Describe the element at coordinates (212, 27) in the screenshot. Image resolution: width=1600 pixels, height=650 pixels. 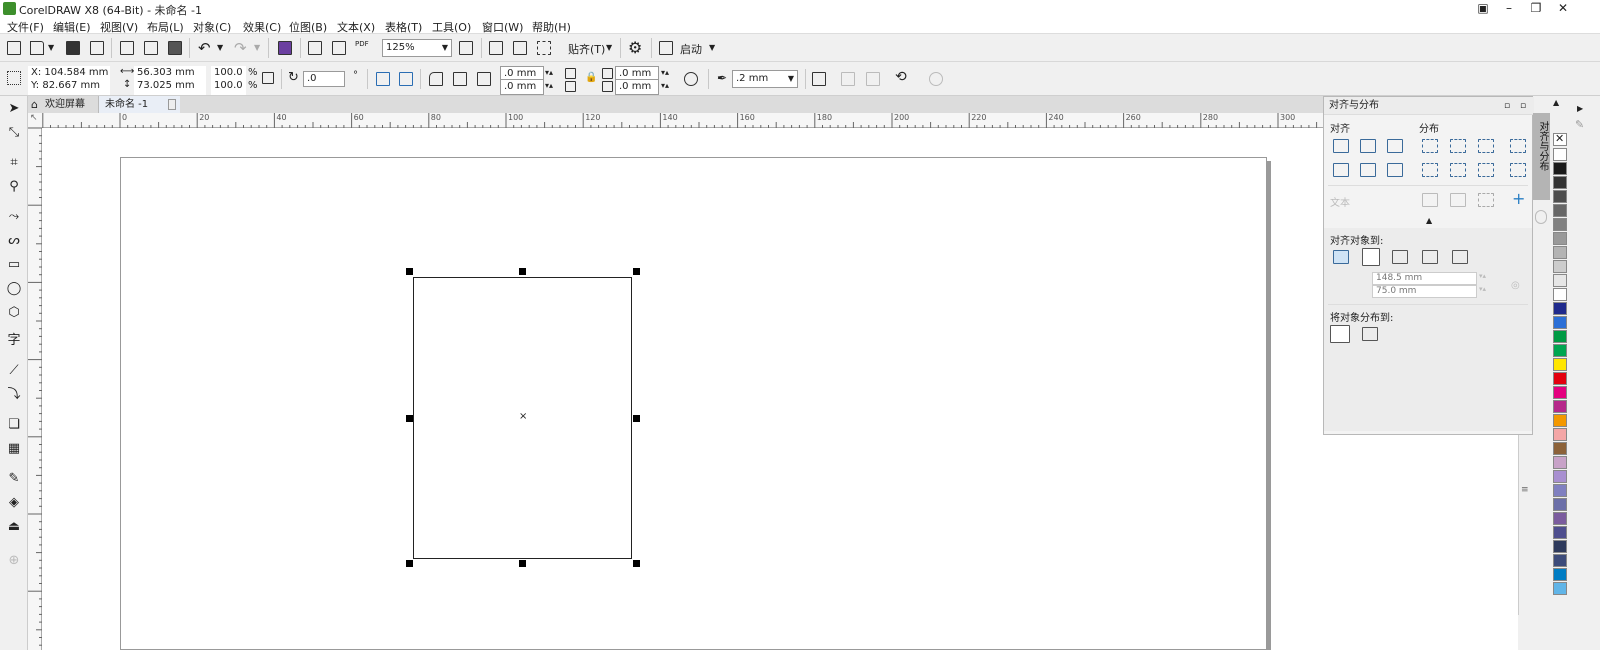
I see `menu-object: 对象(C)` at that location.